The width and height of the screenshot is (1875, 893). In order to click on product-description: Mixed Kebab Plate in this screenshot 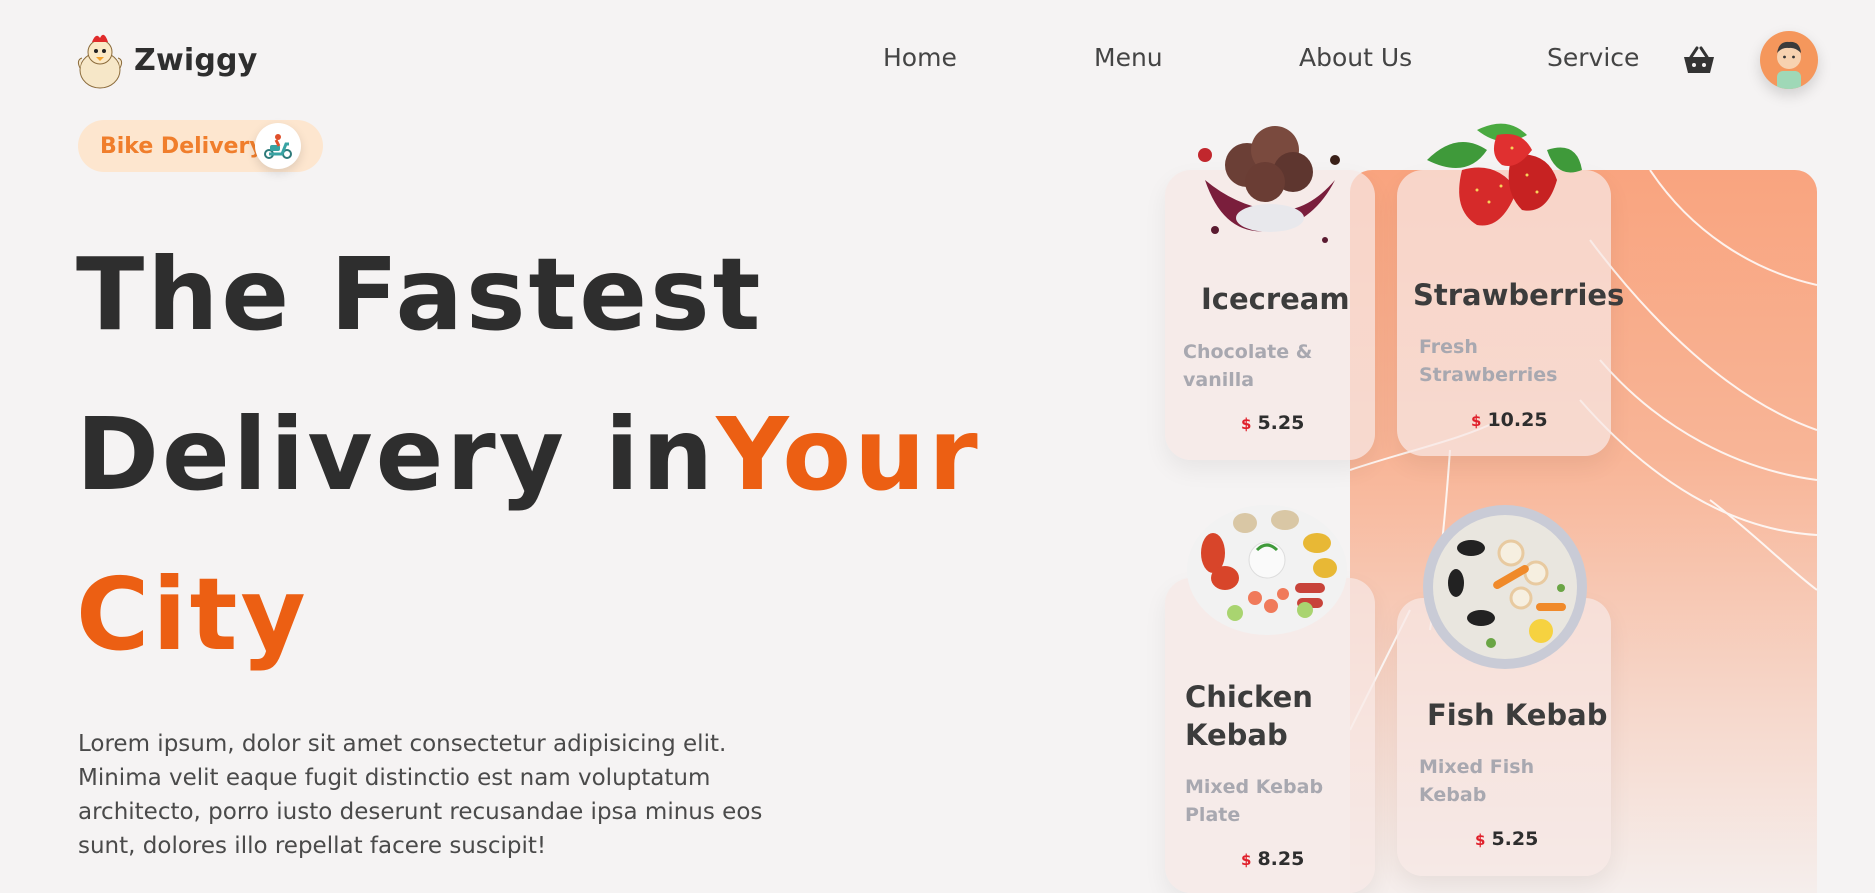, I will do `click(1254, 801)`.